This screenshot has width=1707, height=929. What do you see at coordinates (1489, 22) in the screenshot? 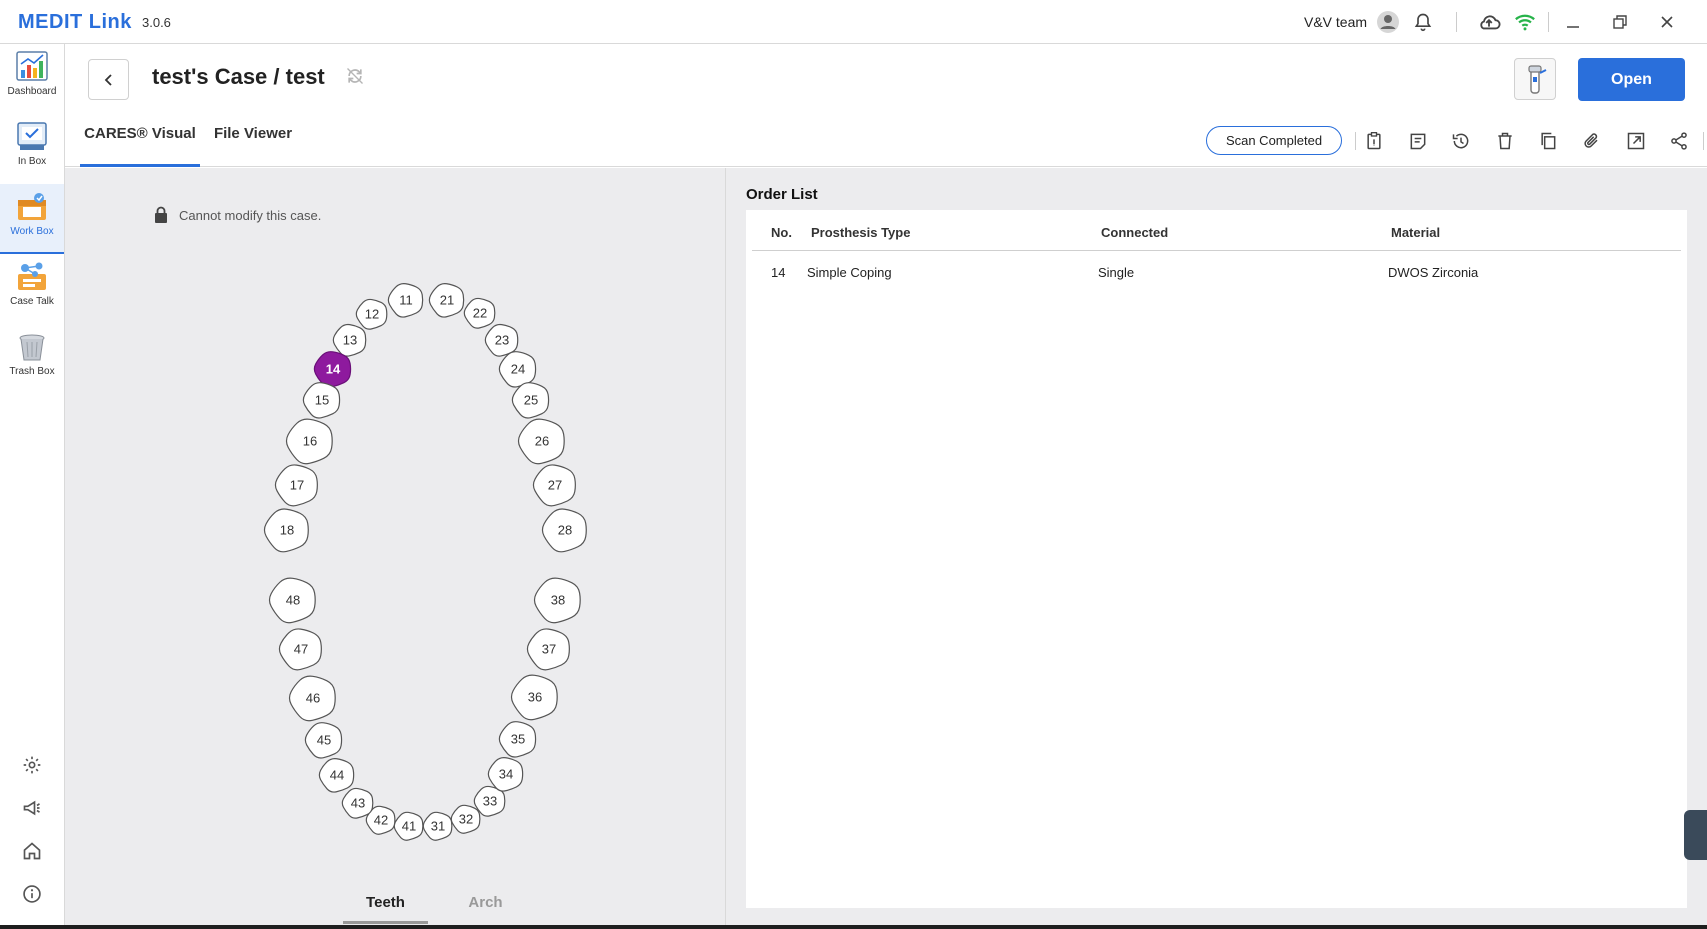
I see `cloud-sync-icon` at bounding box center [1489, 22].